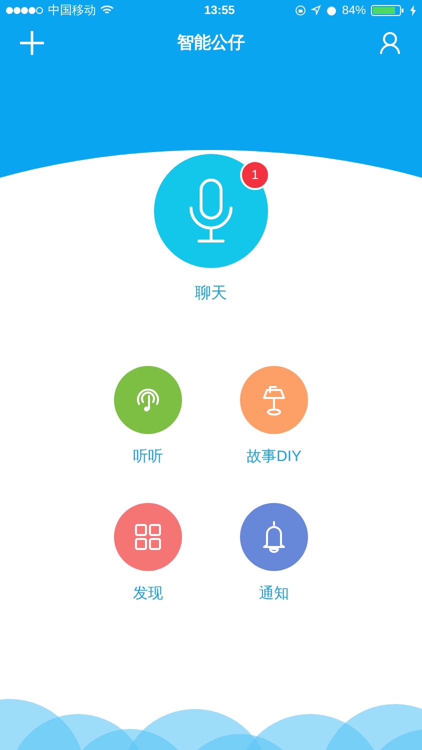 This screenshot has width=422, height=750. What do you see at coordinates (315, 10) in the screenshot?
I see `location-icon` at bounding box center [315, 10].